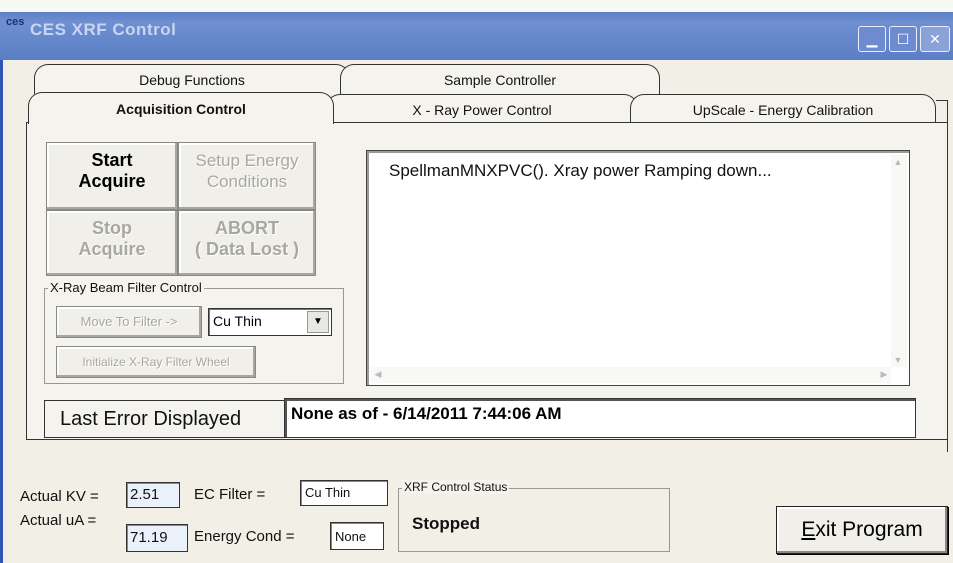 The width and height of the screenshot is (953, 563). What do you see at coordinates (942, 276) in the screenshot?
I see `panel-edge` at bounding box center [942, 276].